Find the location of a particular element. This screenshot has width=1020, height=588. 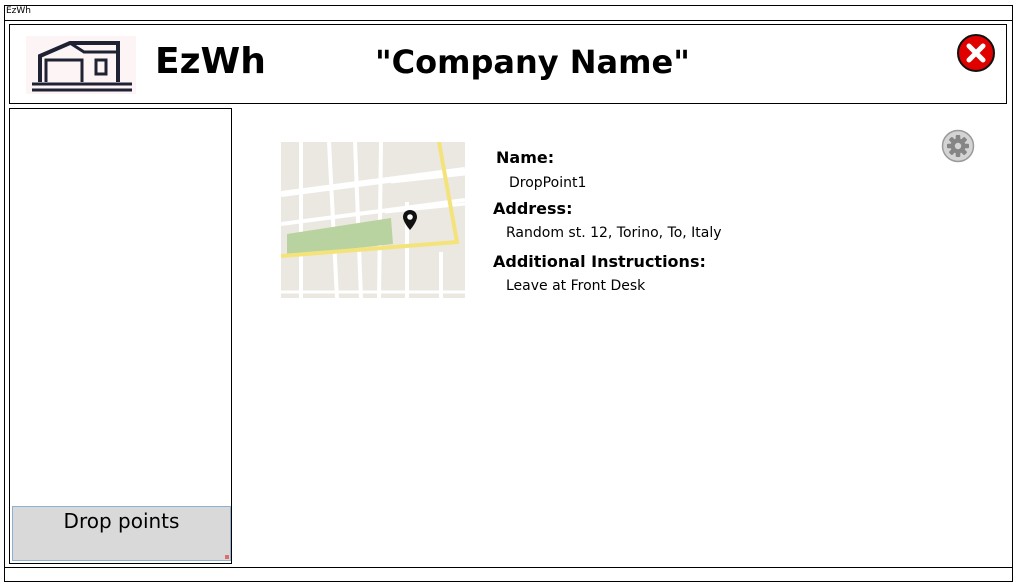

header-bar: EzWh "Company Name" is located at coordinates (508, 64).